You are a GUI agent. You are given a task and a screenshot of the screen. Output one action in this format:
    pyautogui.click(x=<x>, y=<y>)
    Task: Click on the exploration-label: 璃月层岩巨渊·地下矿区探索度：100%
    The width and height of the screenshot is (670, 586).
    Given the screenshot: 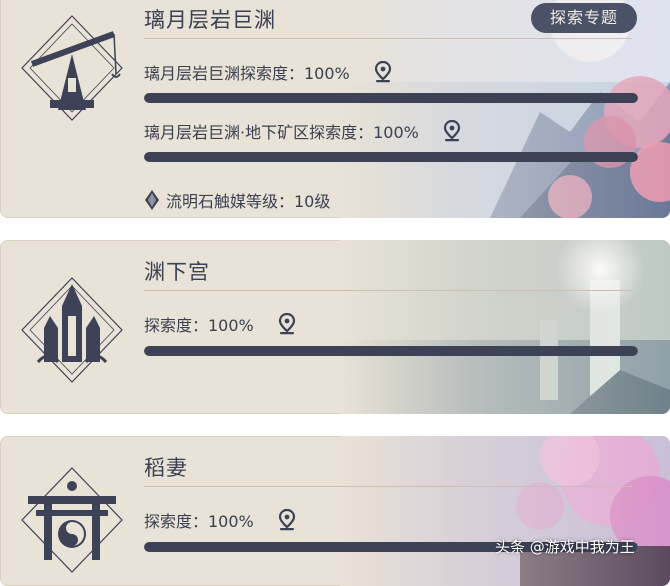 What is the action you would take?
    pyautogui.click(x=281, y=132)
    